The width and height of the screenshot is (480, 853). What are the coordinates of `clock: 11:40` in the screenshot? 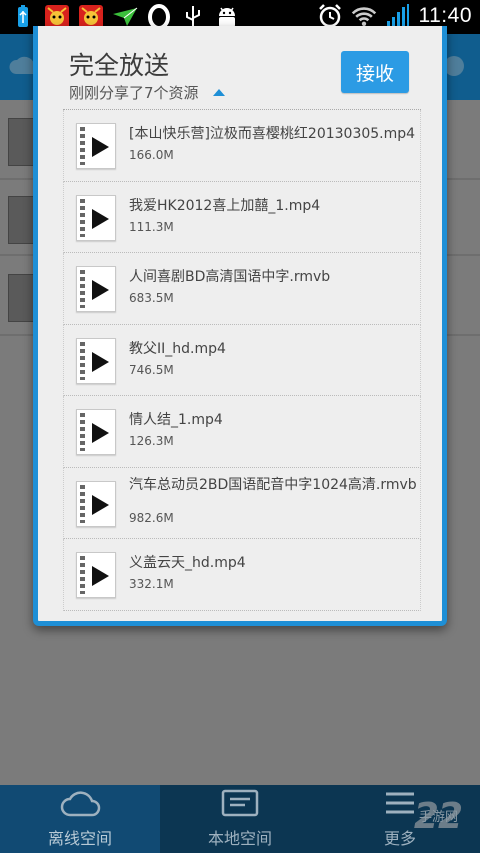 It's located at (445, 15).